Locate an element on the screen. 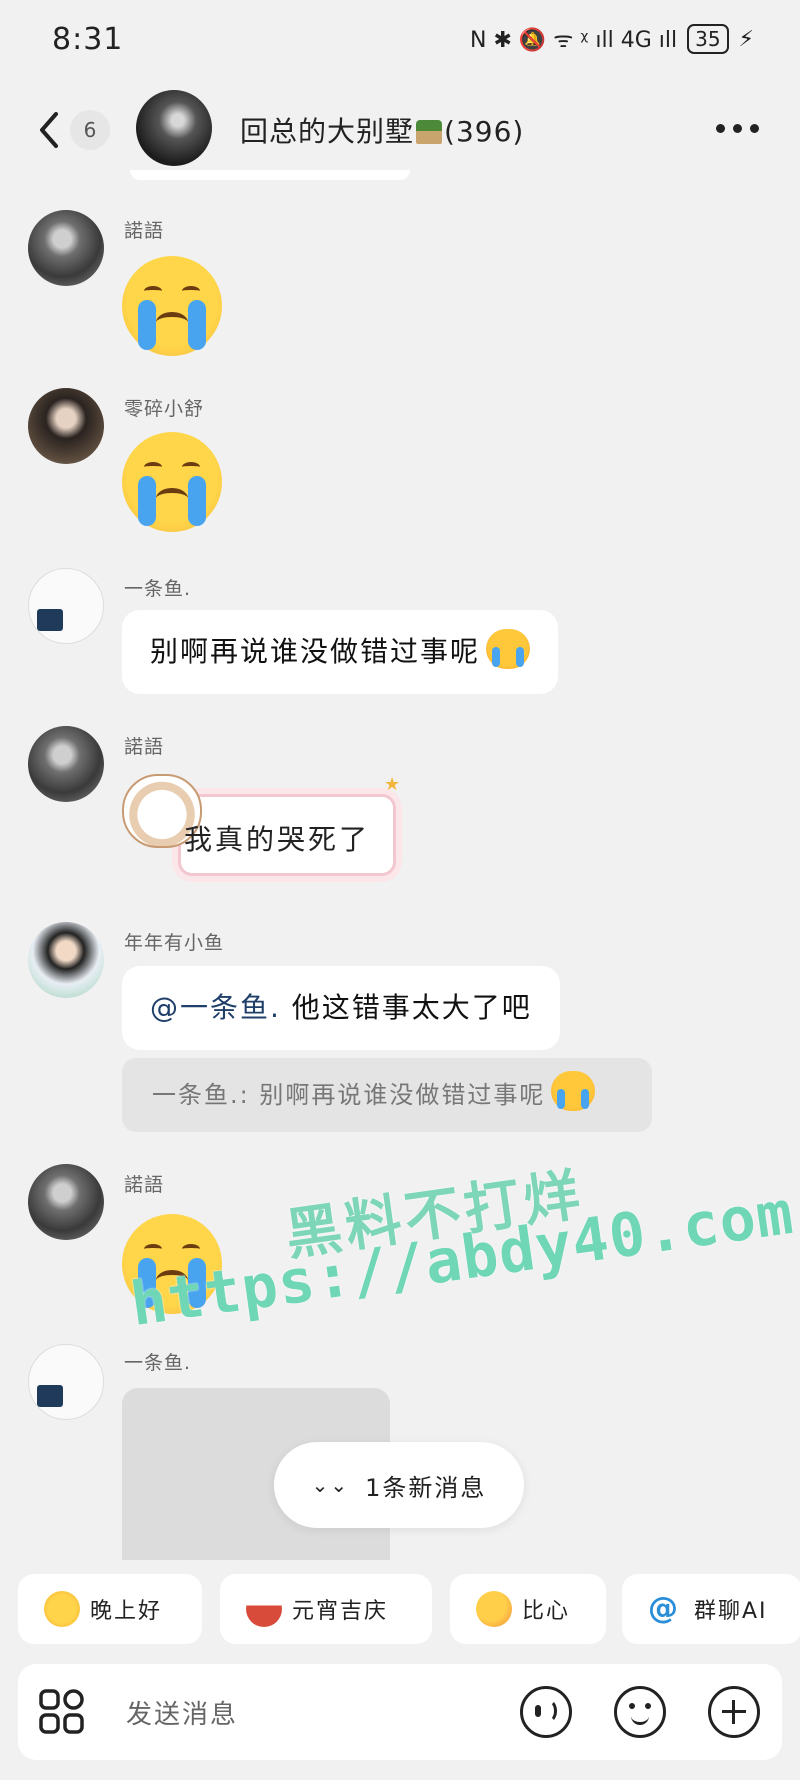 The width and height of the screenshot is (800, 1780). chip-label: 晚上好 is located at coordinates (126, 1611).